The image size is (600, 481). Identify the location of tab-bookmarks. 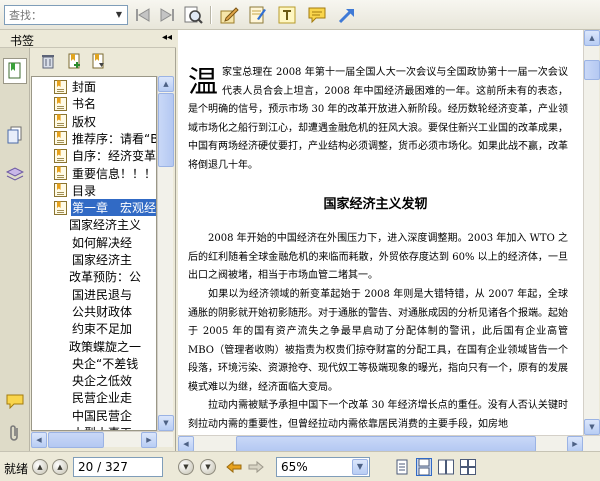
(15, 71).